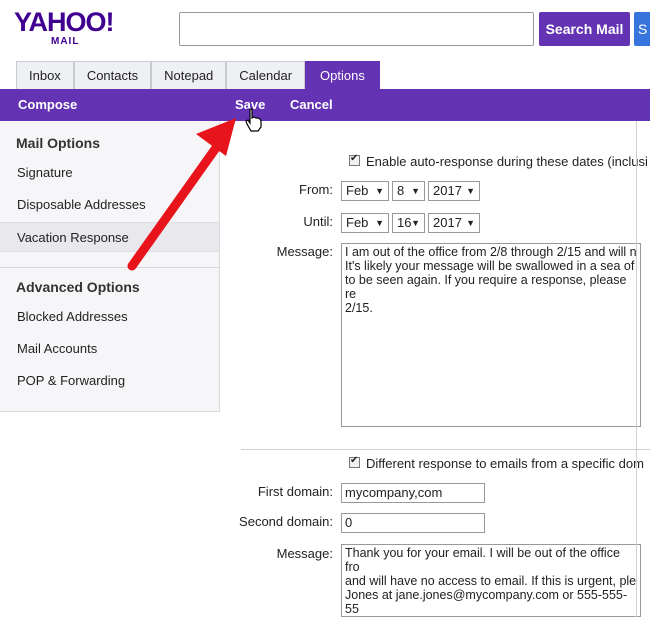  I want to click on arrow-shaft, so click(175, 205).